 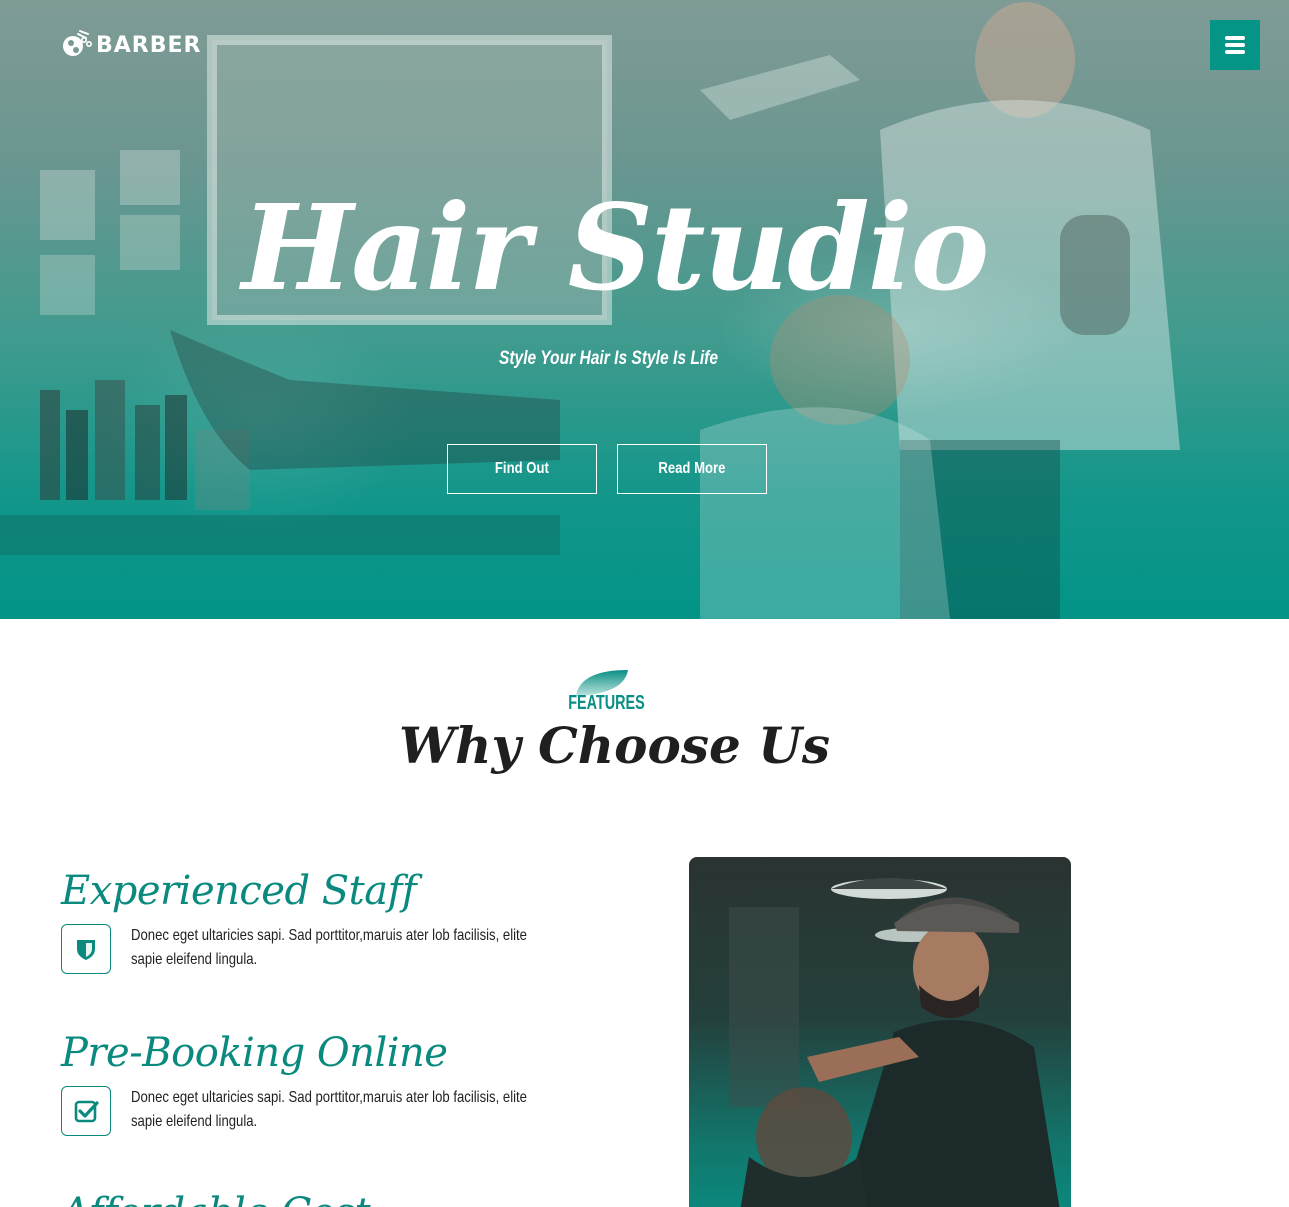 I want to click on hero-title: Hair Studio, so click(x=615, y=247).